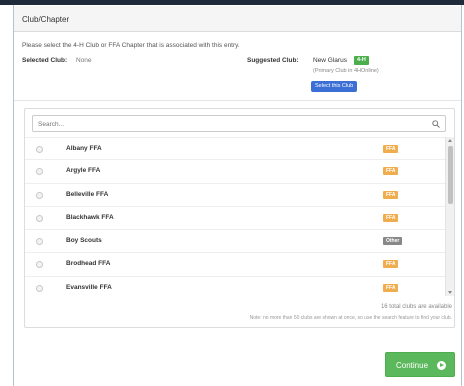 The width and height of the screenshot is (464, 386). Describe the element at coordinates (88, 264) in the screenshot. I see `club-name: Brodhead FFA` at that location.